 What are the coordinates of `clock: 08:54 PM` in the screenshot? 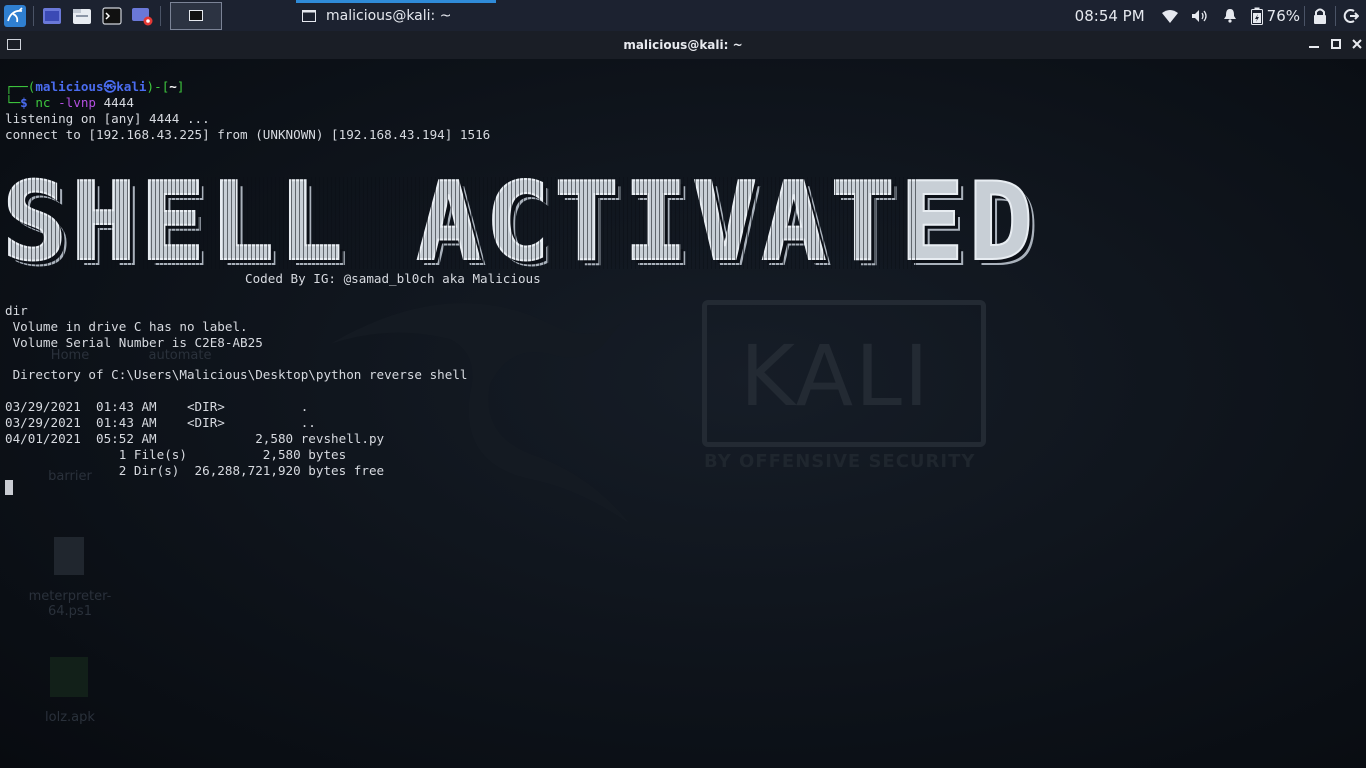 It's located at (1110, 16).